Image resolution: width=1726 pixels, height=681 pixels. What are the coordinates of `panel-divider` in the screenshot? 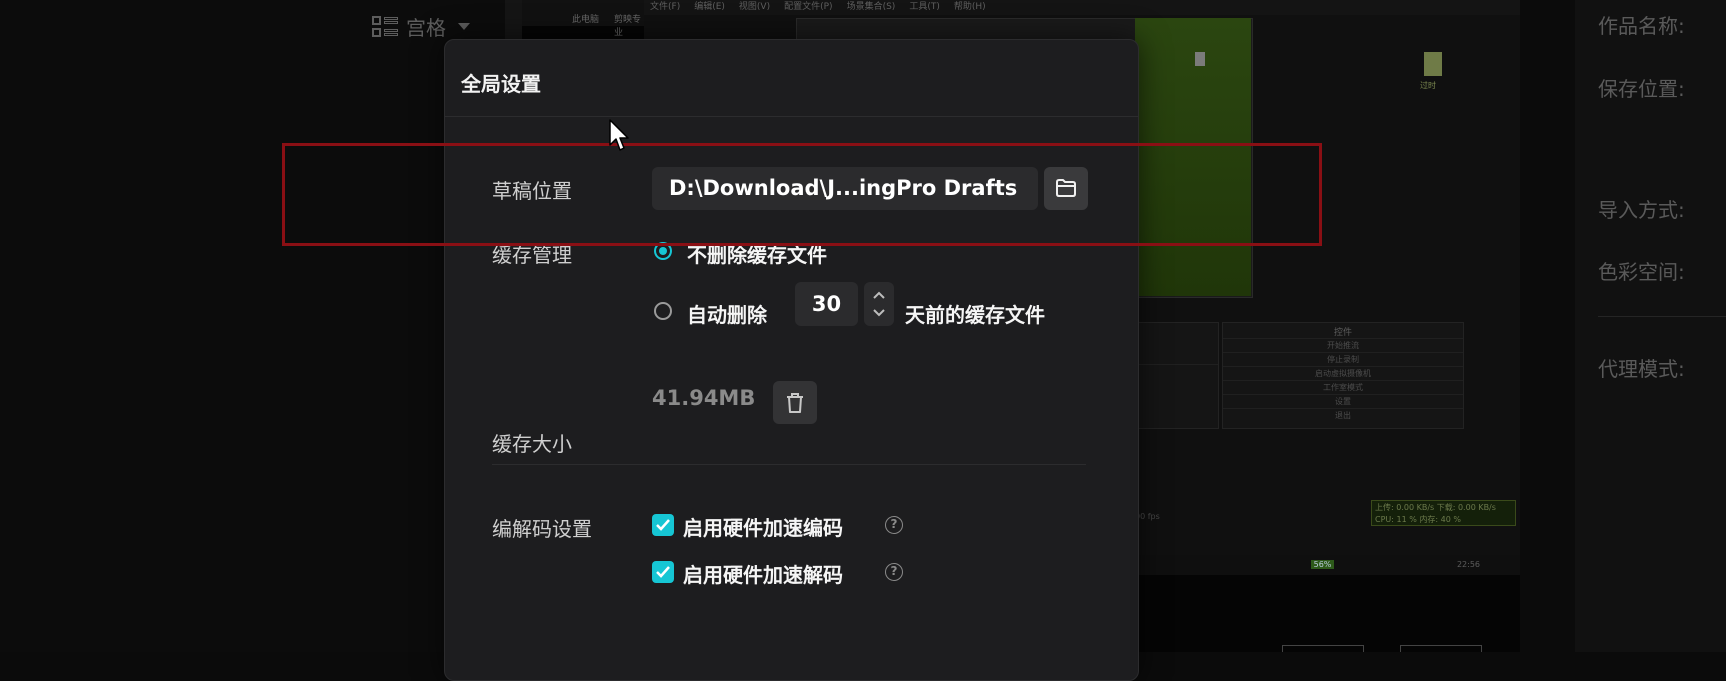 It's located at (1662, 316).